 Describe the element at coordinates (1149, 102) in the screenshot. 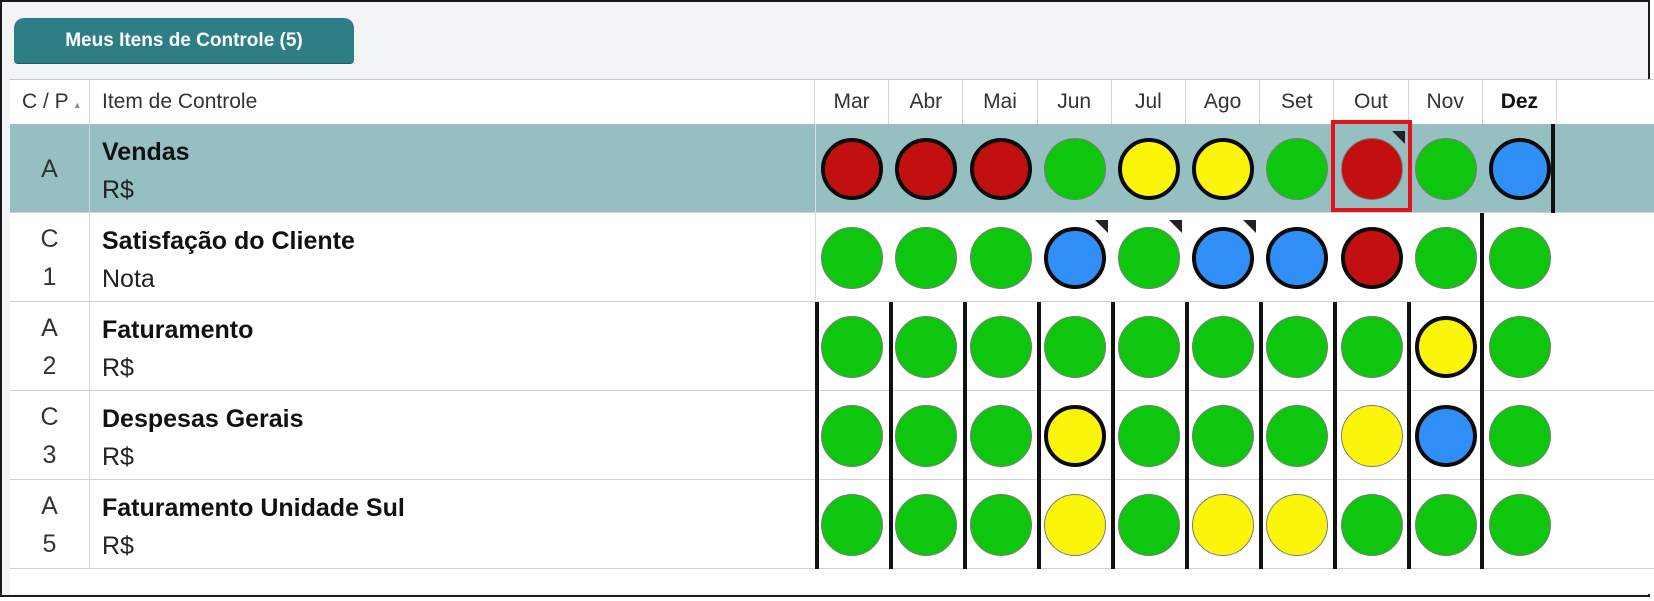

I see `month-header-jul: Jul` at that location.